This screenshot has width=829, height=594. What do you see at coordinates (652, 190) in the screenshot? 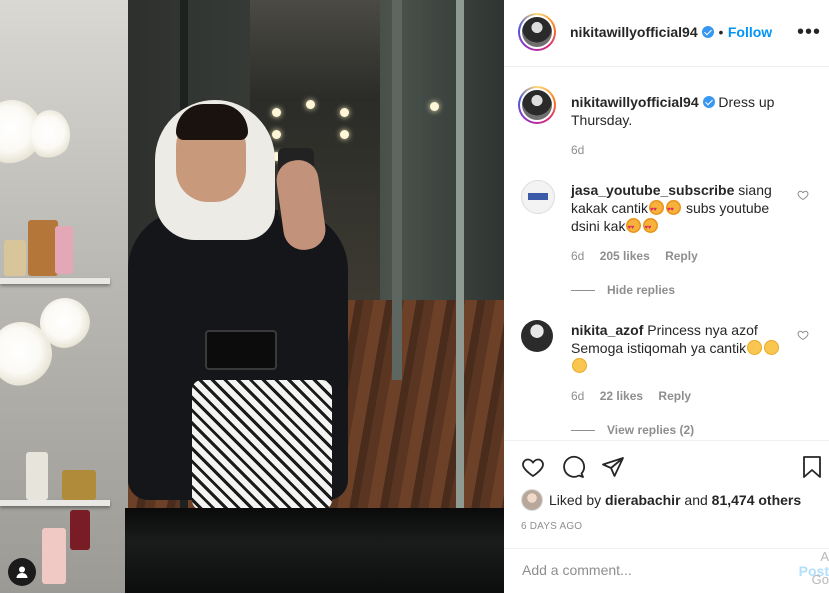
I see `commenter-username: jasa_youtube_subscribe` at bounding box center [652, 190].